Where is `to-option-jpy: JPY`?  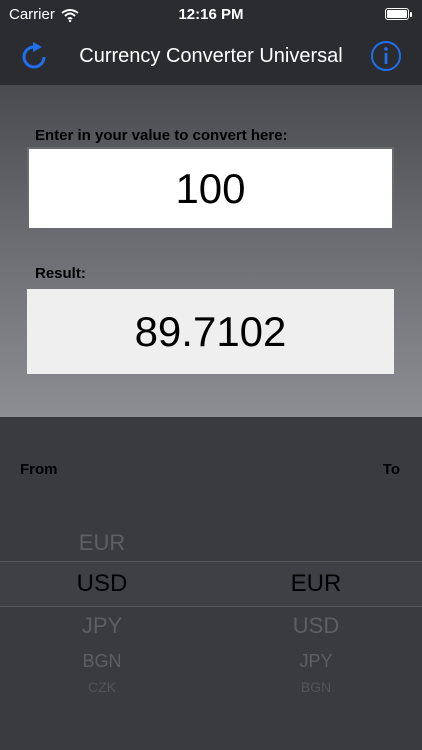
to-option-jpy: JPY is located at coordinates (316, 661).